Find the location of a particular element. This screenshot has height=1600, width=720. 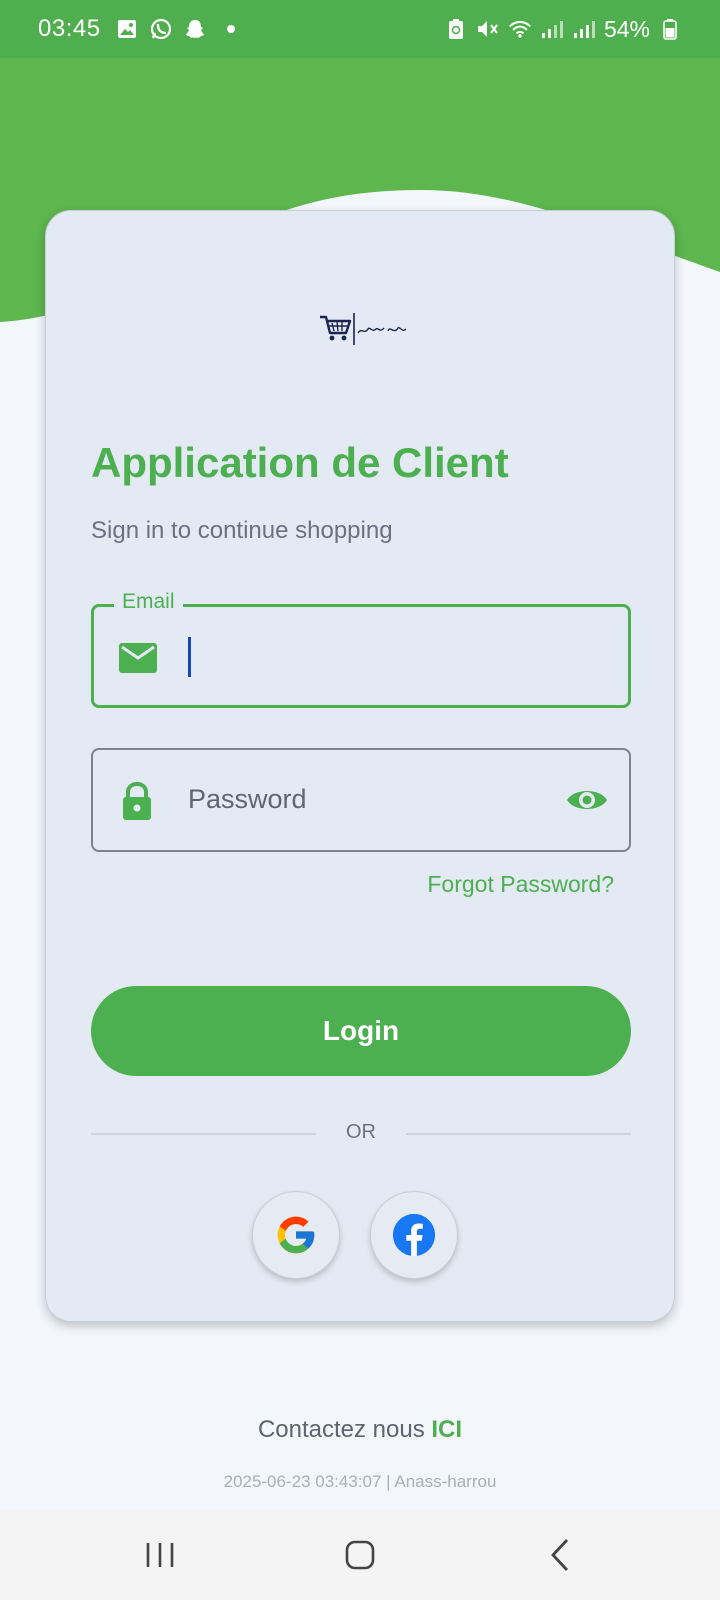

status-right: 54% is located at coordinates (563, 29).